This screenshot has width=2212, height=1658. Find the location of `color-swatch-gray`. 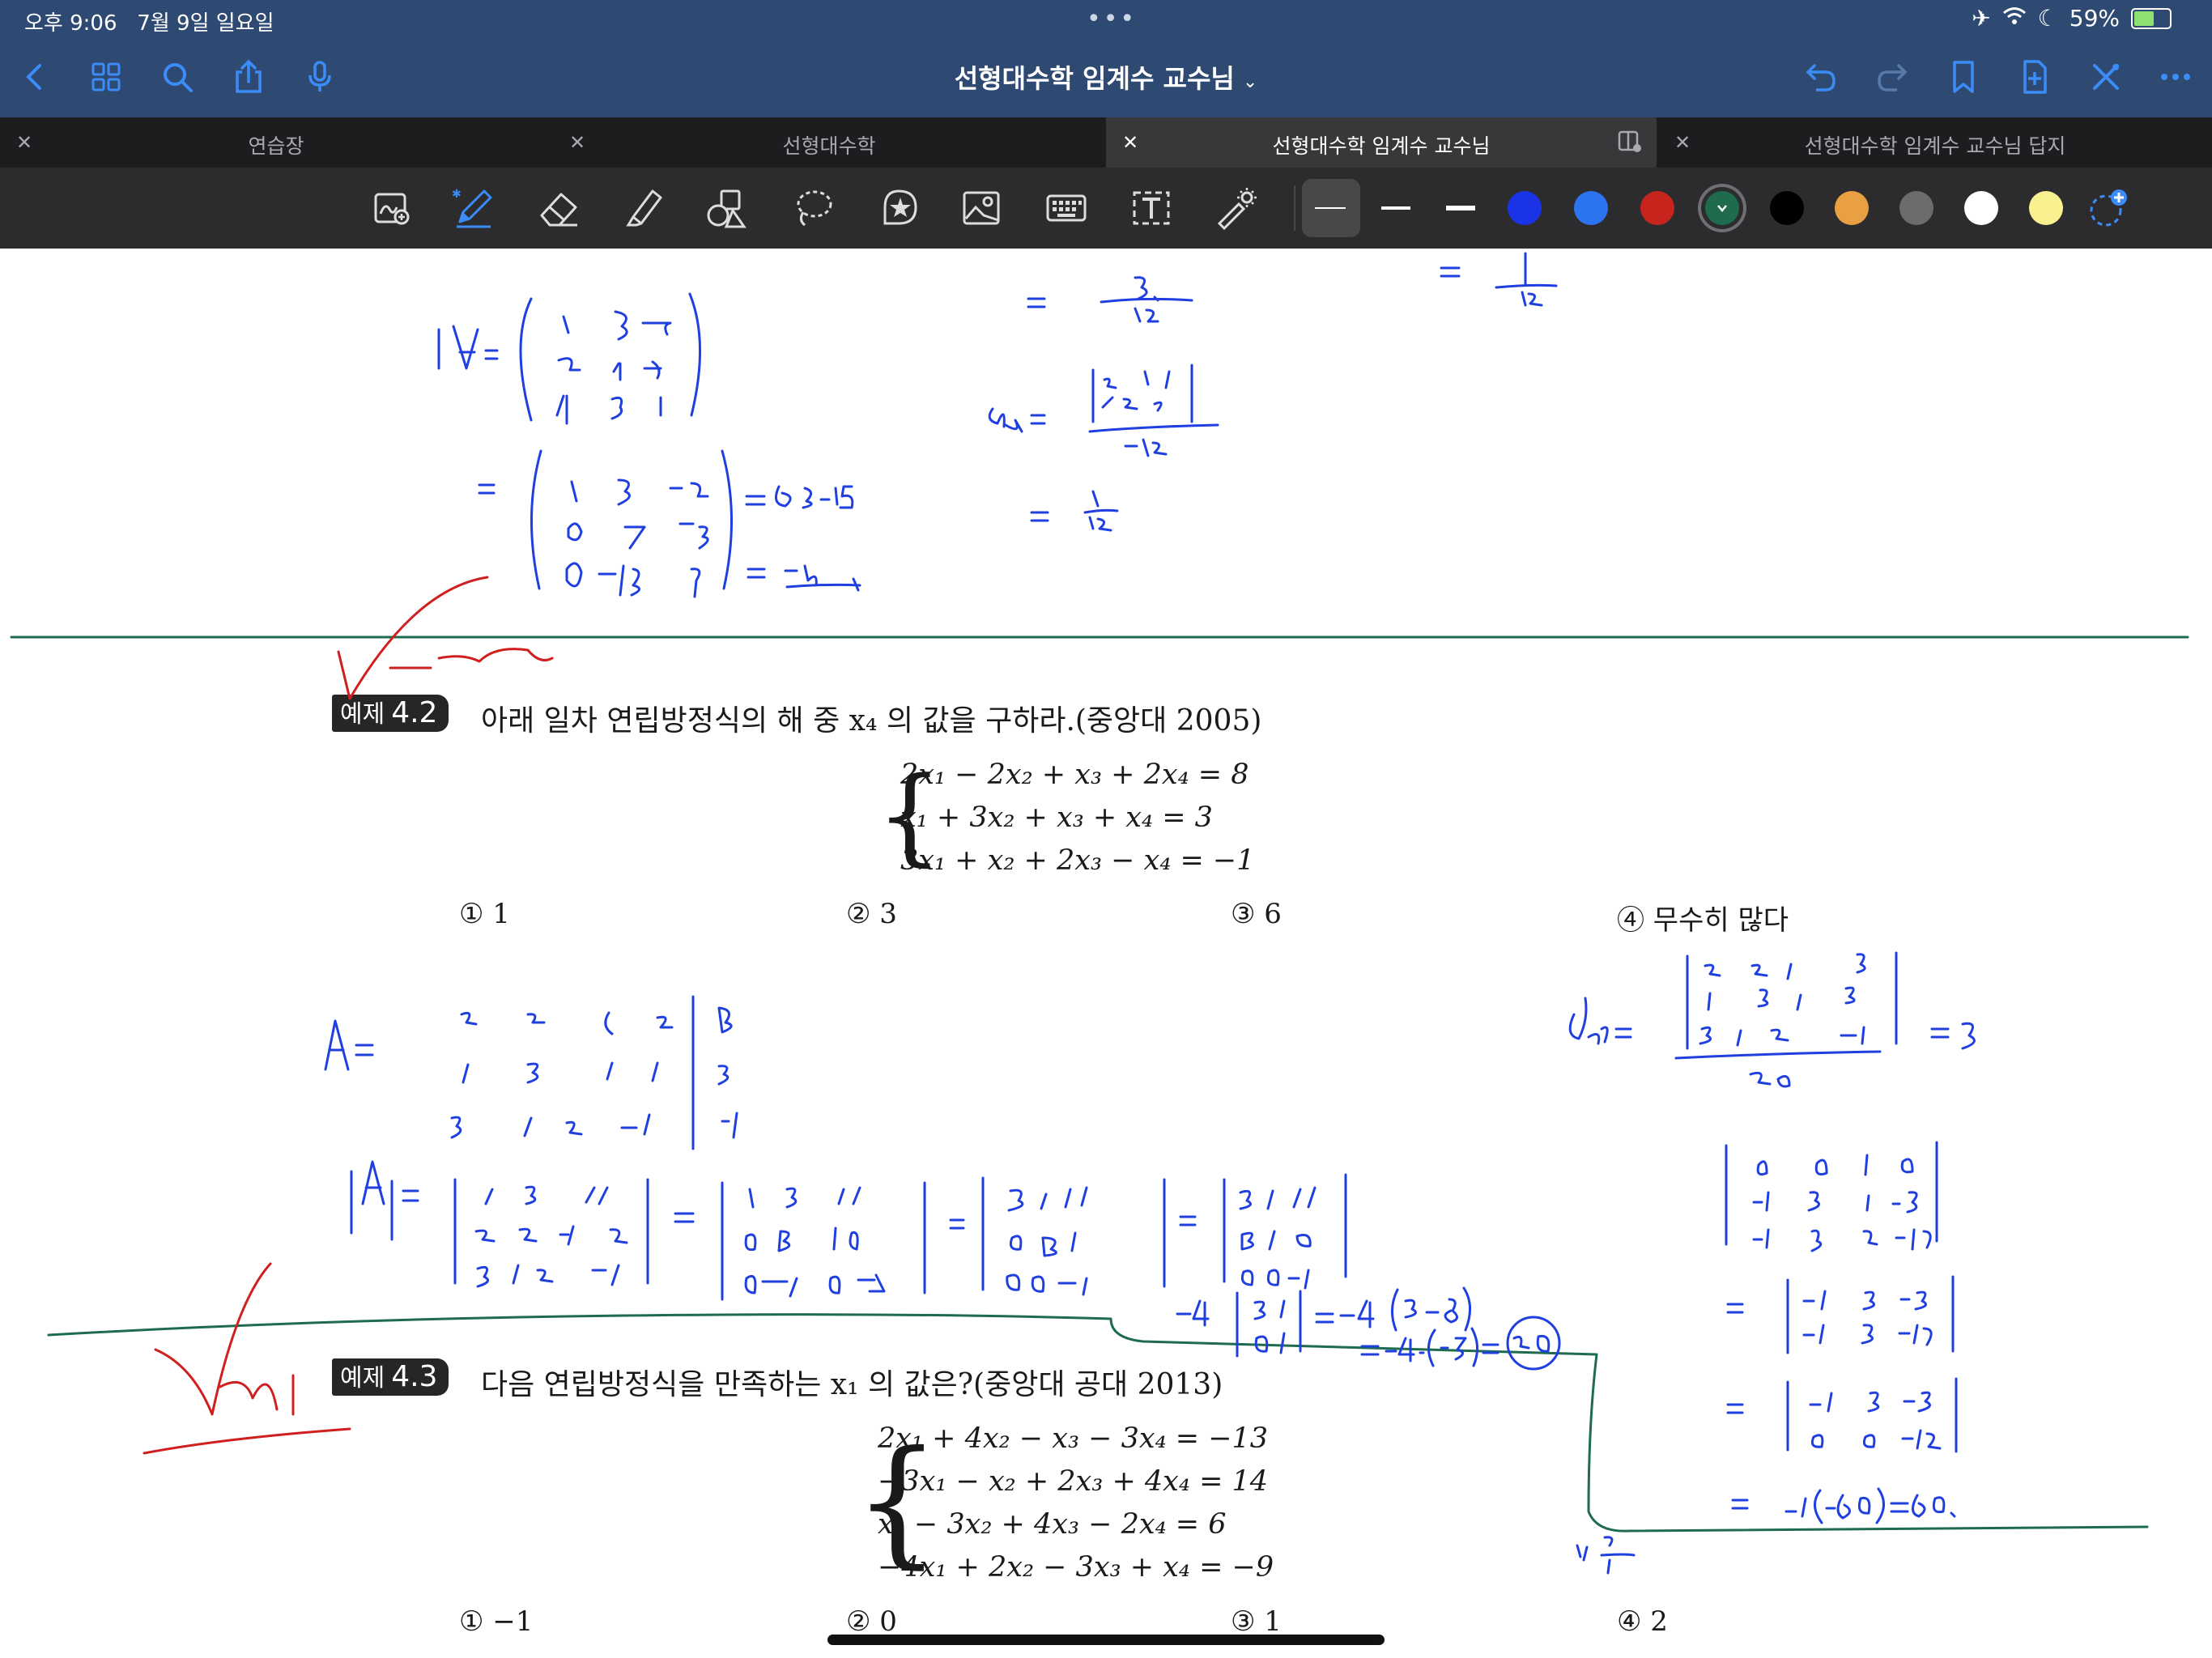

color-swatch-gray is located at coordinates (1916, 208).